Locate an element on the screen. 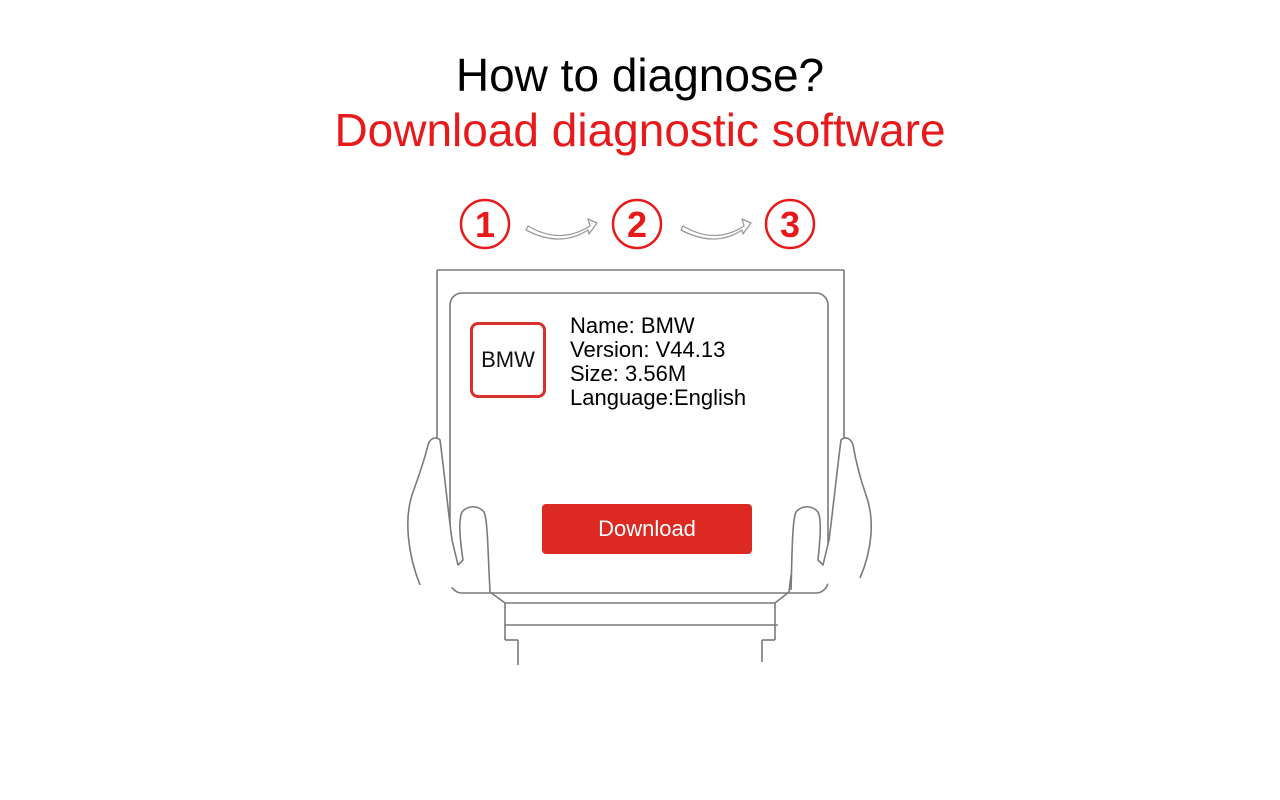 Image resolution: width=1280 pixels, height=800 pixels. download-button: Download is located at coordinates (647, 529).